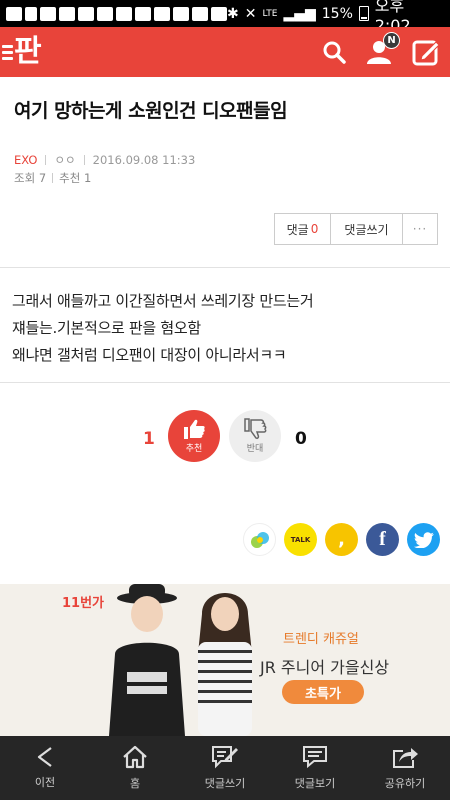 The image size is (450, 800). What do you see at coordinates (65, 160) in the screenshot?
I see `post-author: ㅇㅇ` at bounding box center [65, 160].